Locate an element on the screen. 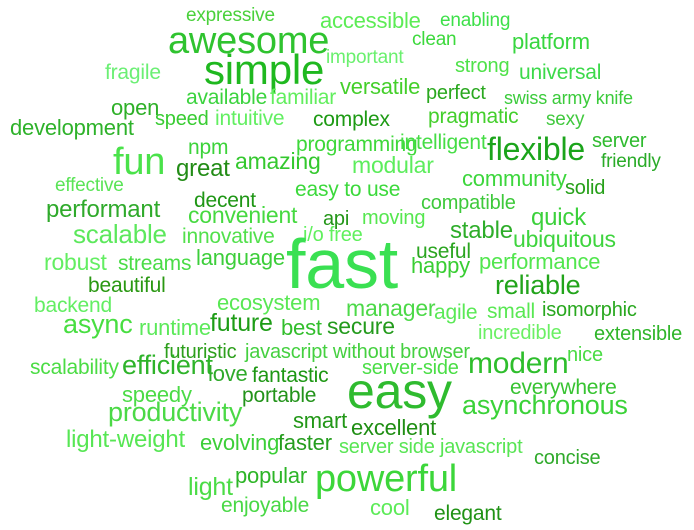  cloud-word: productivity is located at coordinates (175, 412).